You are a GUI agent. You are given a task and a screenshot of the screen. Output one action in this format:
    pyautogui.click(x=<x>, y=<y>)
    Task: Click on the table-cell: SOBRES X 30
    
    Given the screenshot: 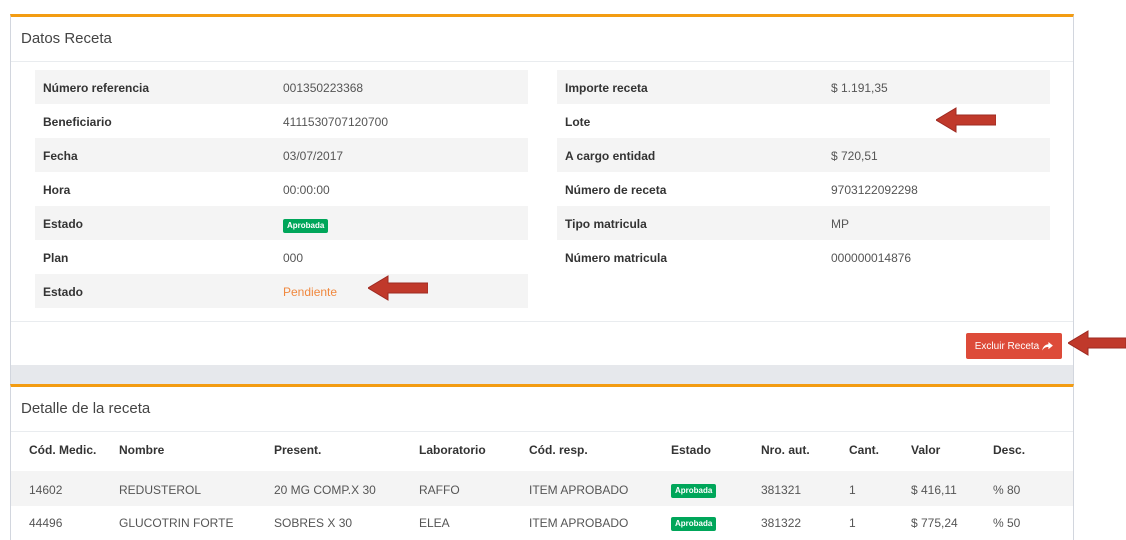 What is the action you would take?
    pyautogui.click(x=313, y=523)
    